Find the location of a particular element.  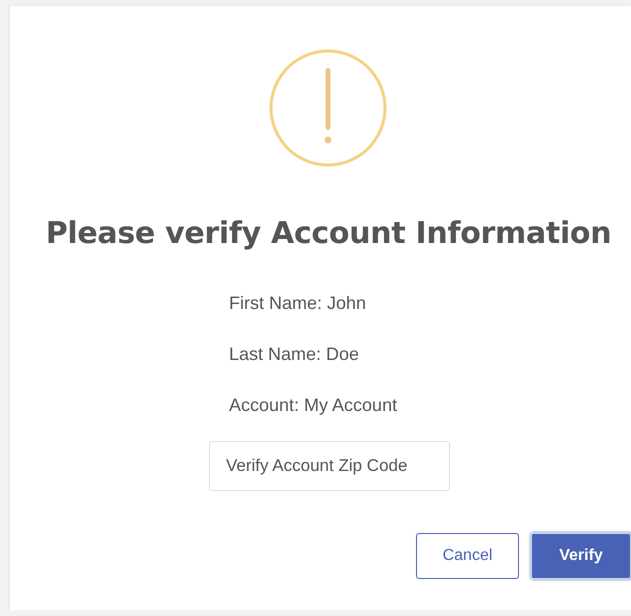

account-detail: Account: My Account is located at coordinates (313, 405).